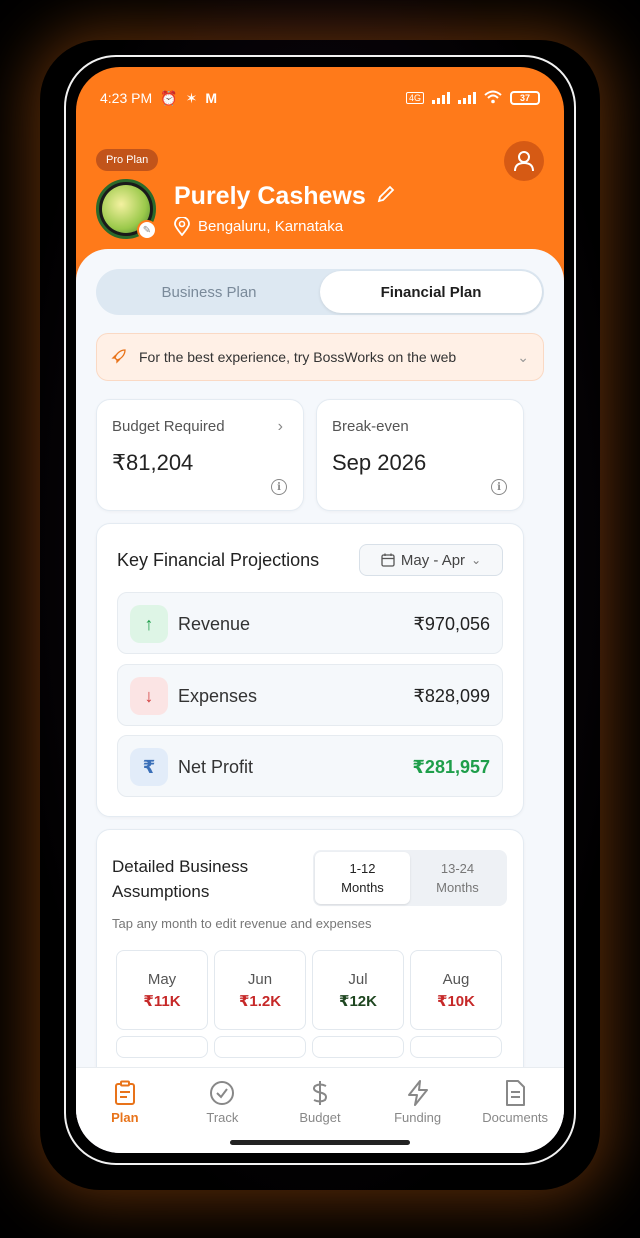 The image size is (640, 1238). What do you see at coordinates (147, 230) in the screenshot?
I see `edit-logo-icon: ✎` at bounding box center [147, 230].